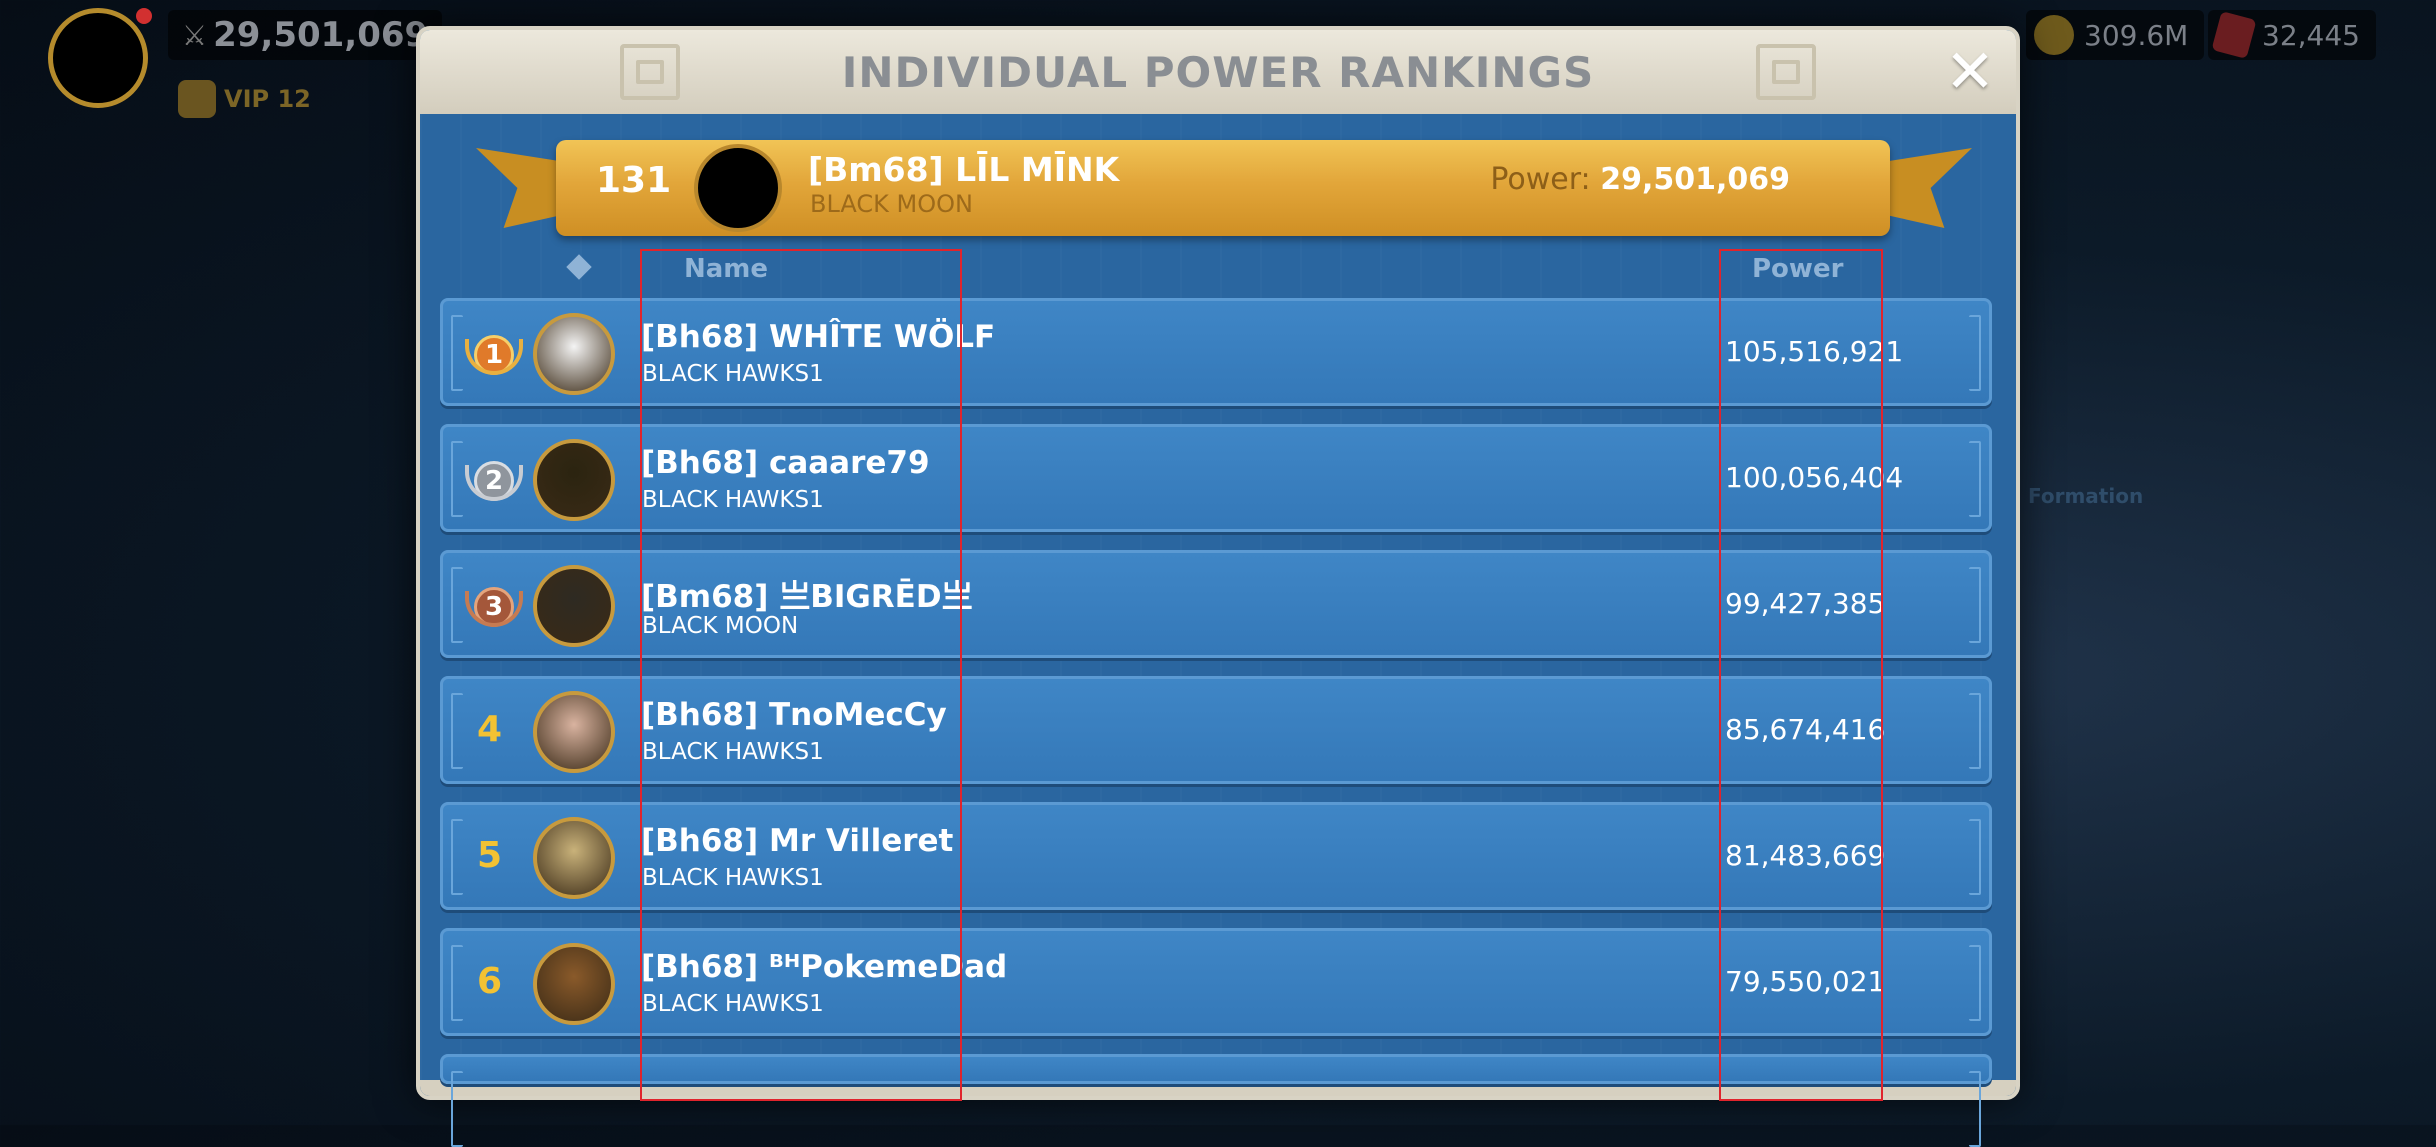 This screenshot has width=2436, height=1147. I want to click on hud-power-value: 29,501,069, so click(321, 35).